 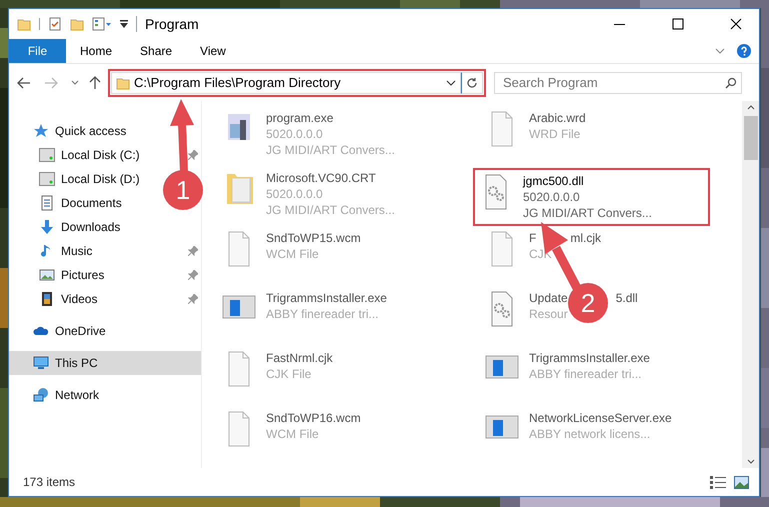 What do you see at coordinates (96, 51) in the screenshot?
I see `ribbon-tab: Home` at bounding box center [96, 51].